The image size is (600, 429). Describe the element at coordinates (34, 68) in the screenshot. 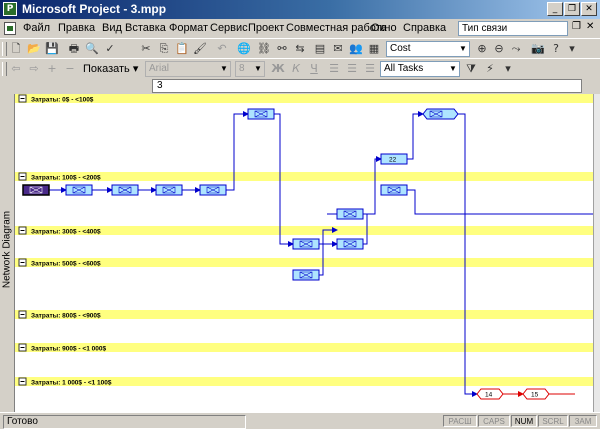

I see `arrow-right-icon: ⇨` at that location.